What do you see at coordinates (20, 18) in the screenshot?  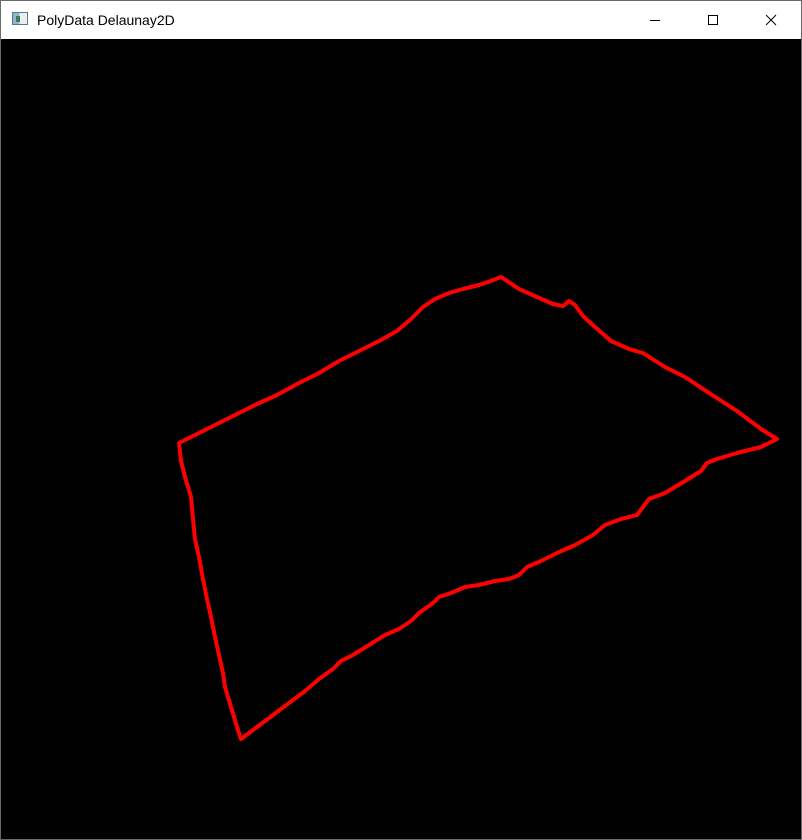 I see `vtk-app-icon` at bounding box center [20, 18].